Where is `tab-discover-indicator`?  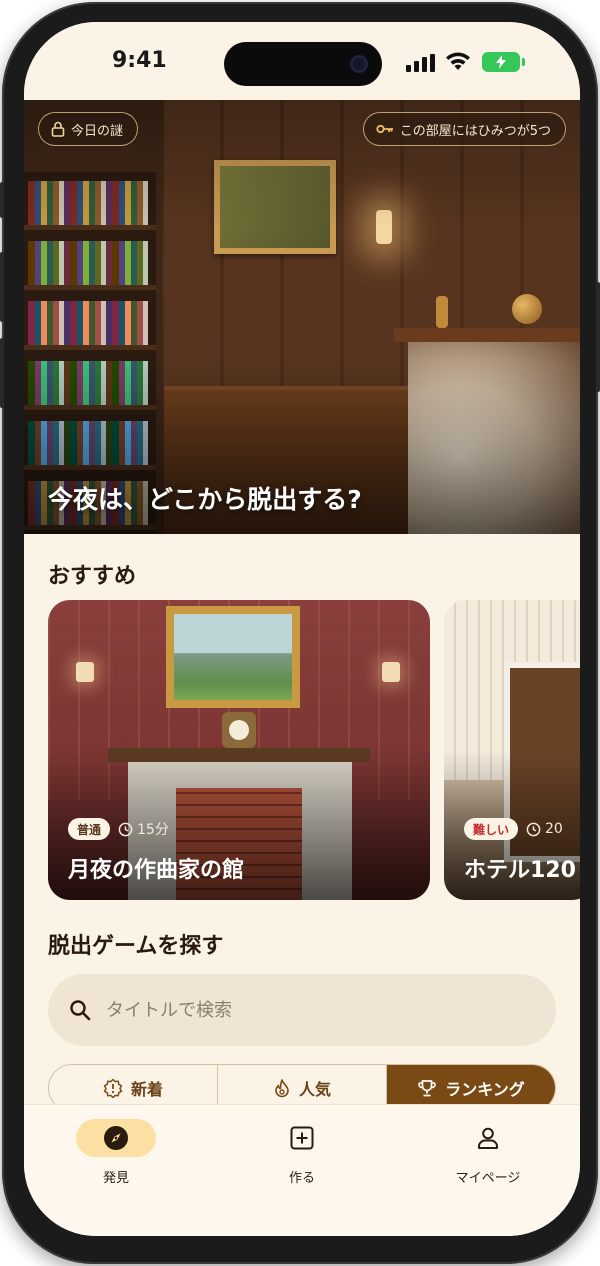
tab-discover-indicator is located at coordinates (116, 1138).